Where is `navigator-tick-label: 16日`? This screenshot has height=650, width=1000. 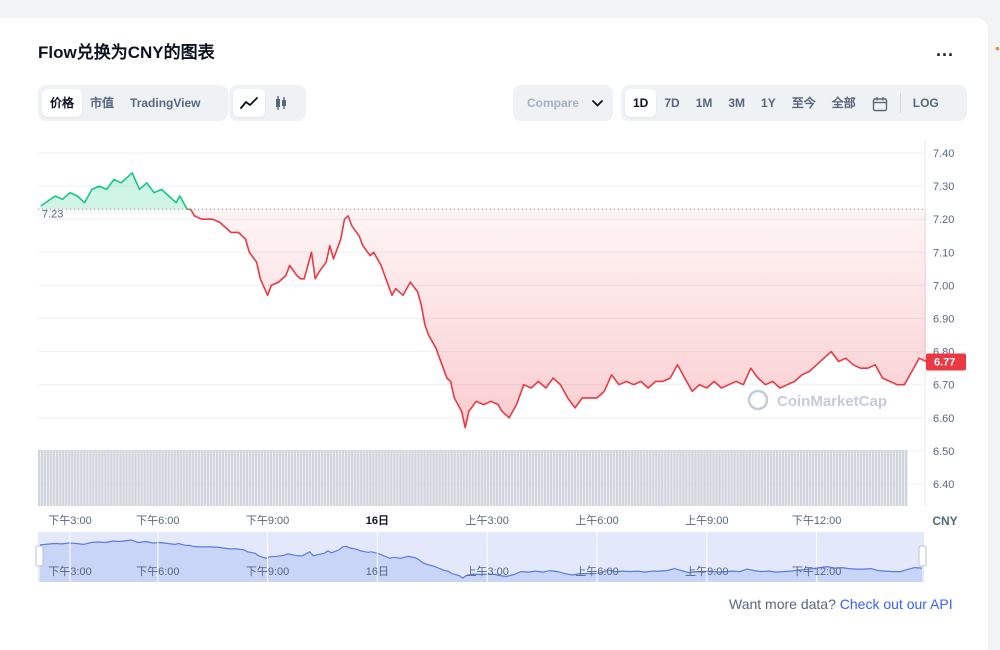 navigator-tick-label: 16日 is located at coordinates (377, 572).